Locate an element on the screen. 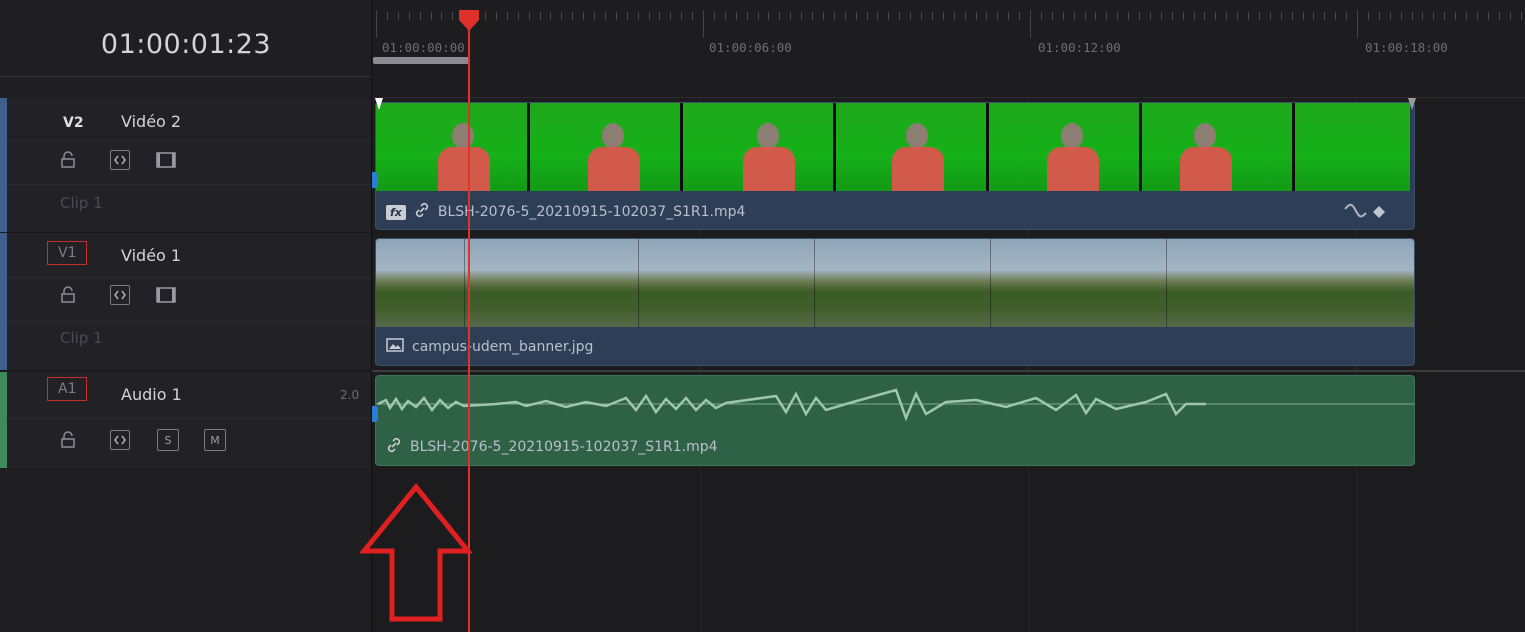  curve-icon is located at coordinates (1356, 213).